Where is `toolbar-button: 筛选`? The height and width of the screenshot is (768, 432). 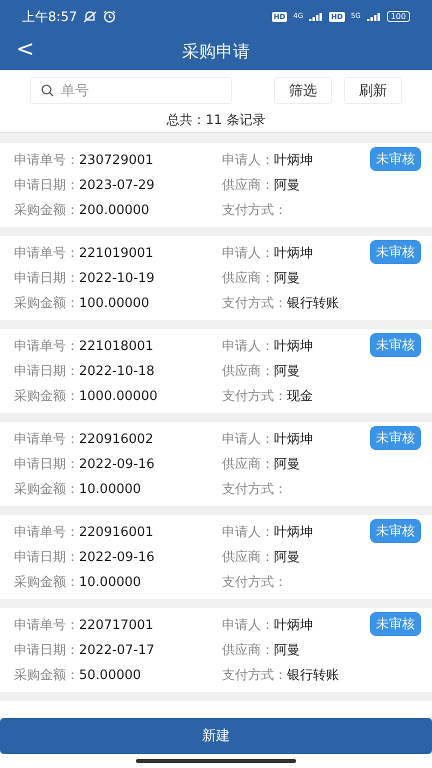 toolbar-button: 筛选 is located at coordinates (303, 90).